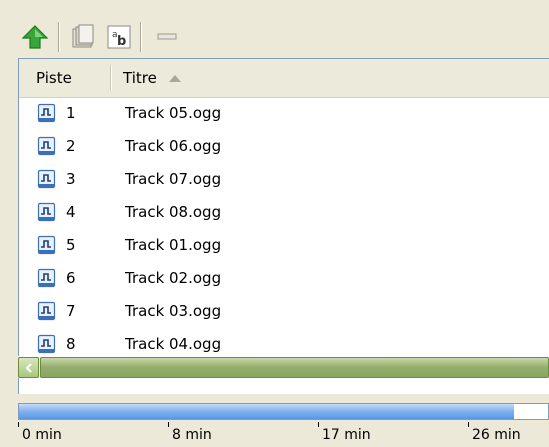  I want to click on list-item: 8 Track 04.ogg, so click(284, 341).